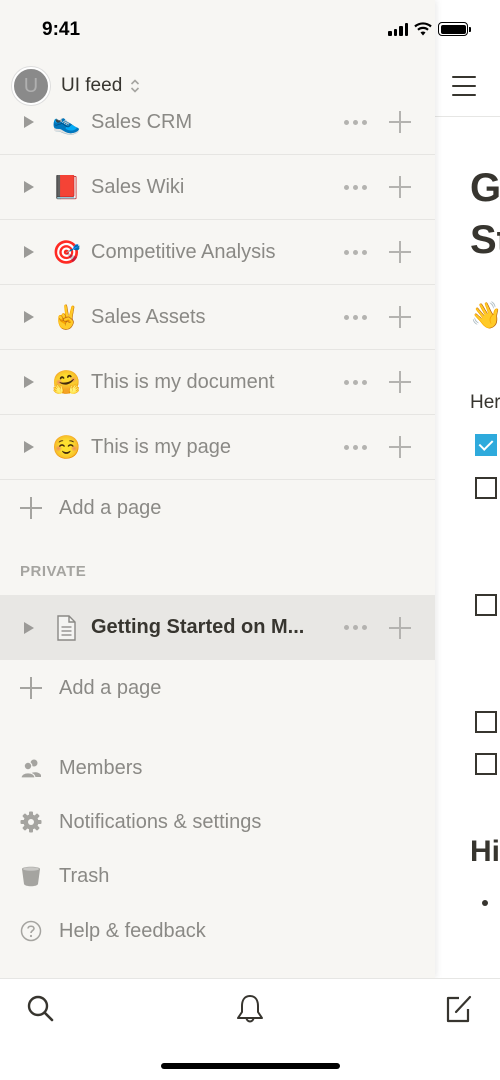 This screenshot has width=500, height=1080. What do you see at coordinates (250, 1009) in the screenshot?
I see `bell-icon` at bounding box center [250, 1009].